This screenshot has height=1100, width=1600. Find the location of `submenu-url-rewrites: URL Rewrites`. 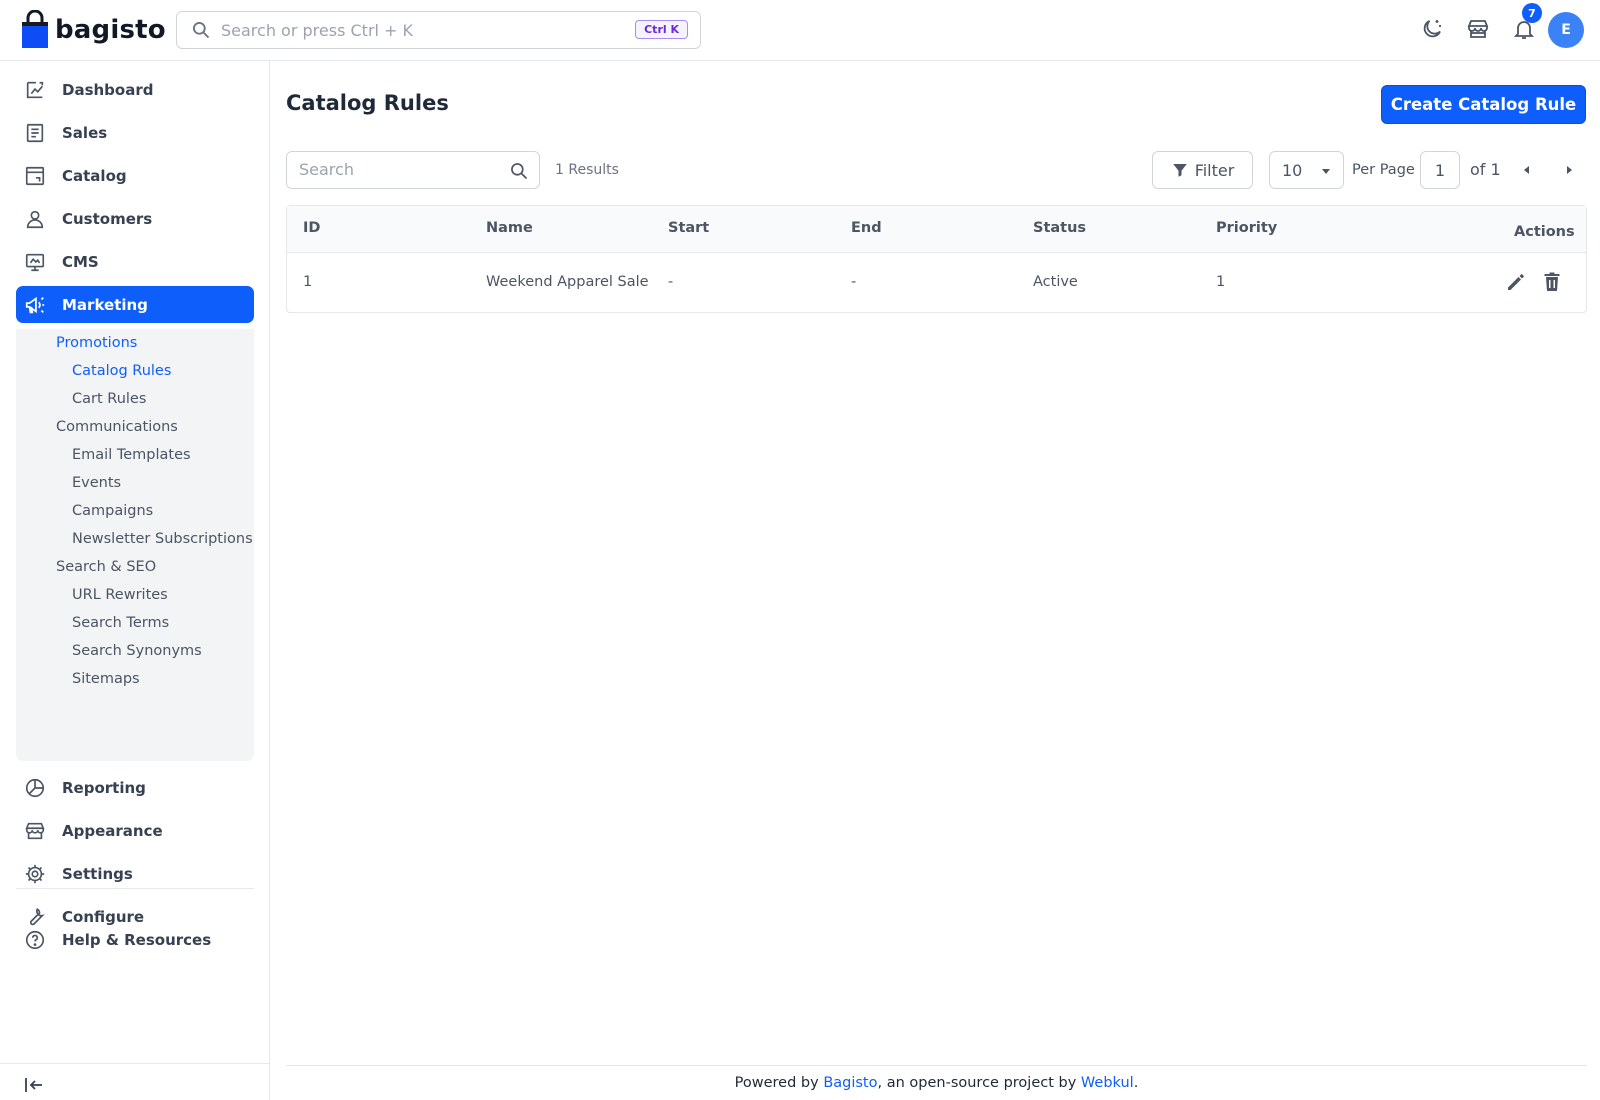

submenu-url-rewrites: URL Rewrites is located at coordinates (120, 595).